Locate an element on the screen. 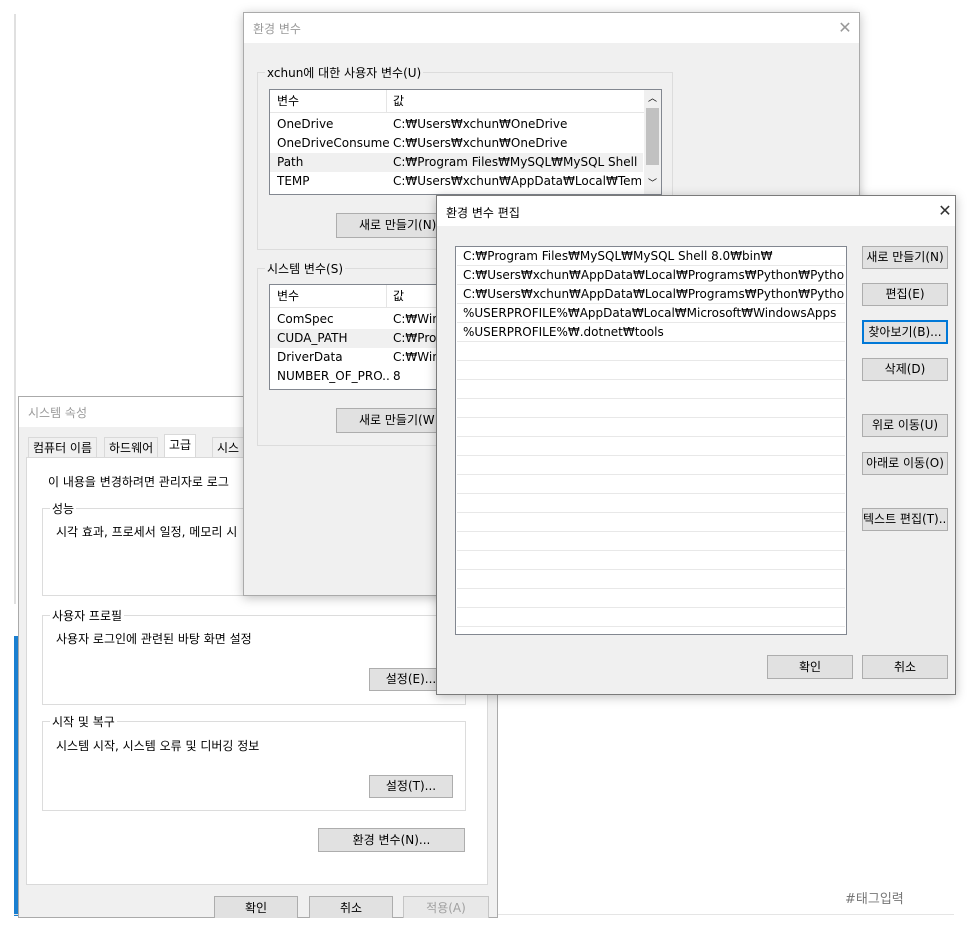  performance-description: 시각 효과, 프로세서 일정, 메모리 시 is located at coordinates (147, 532).